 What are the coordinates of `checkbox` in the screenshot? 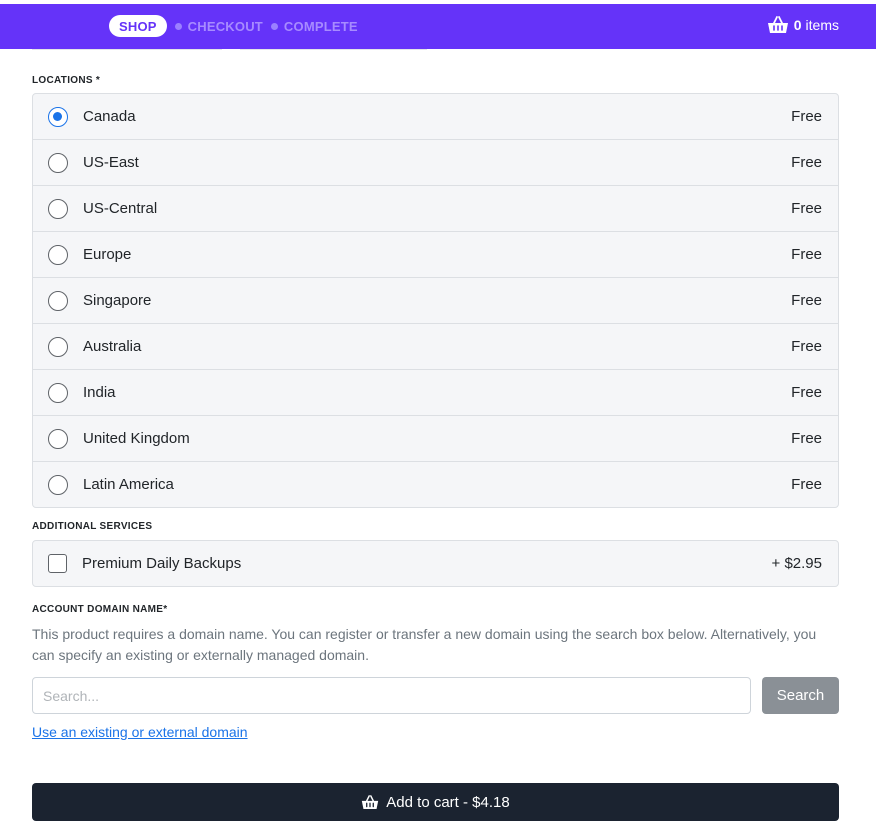 It's located at (57, 563).